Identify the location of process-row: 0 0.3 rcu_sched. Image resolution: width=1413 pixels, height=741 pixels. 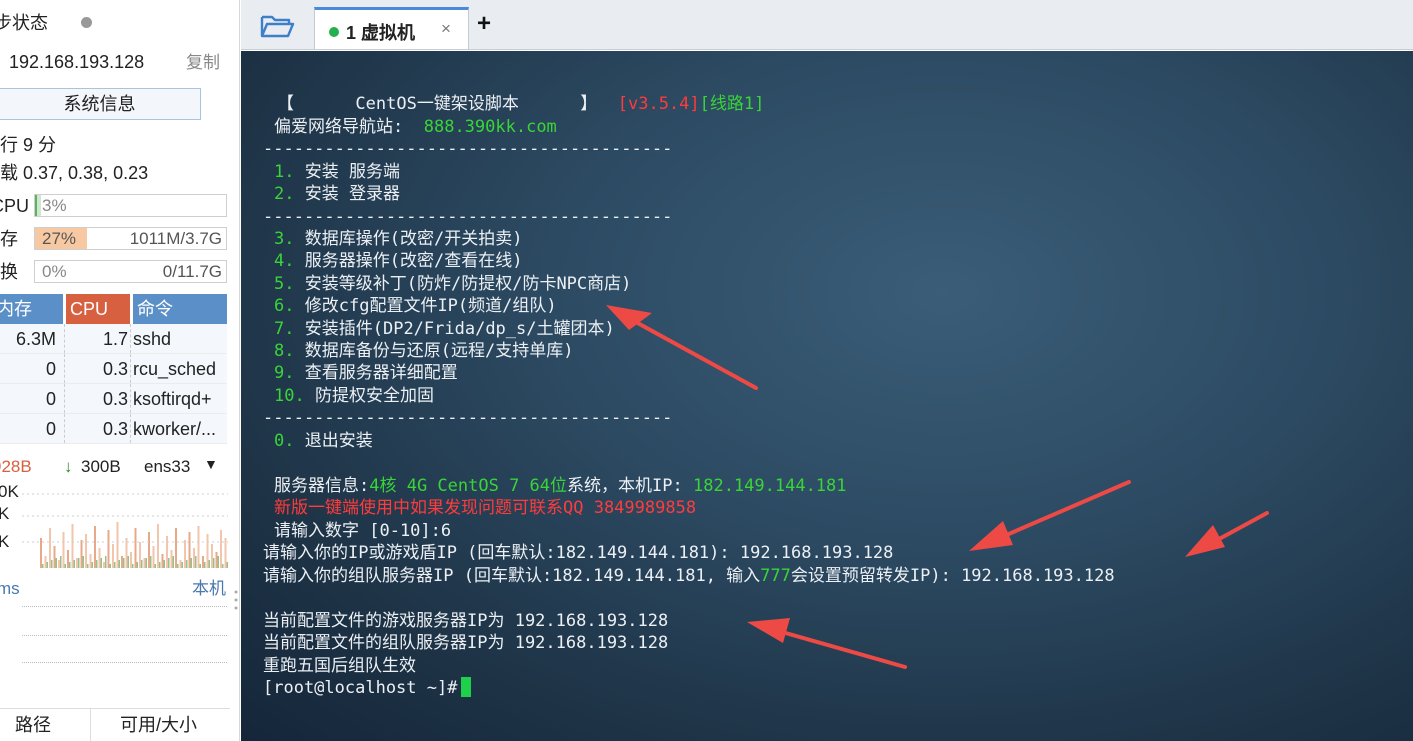
(113, 369).